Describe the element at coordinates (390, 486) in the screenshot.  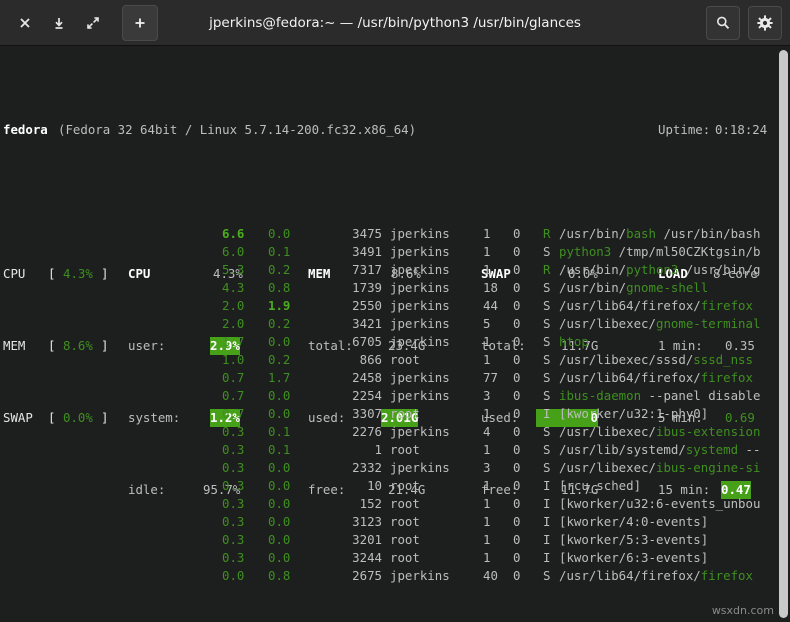
I see `process-row: 0.3 0.0 10 root 1 0 I [rcu_sched]` at that location.